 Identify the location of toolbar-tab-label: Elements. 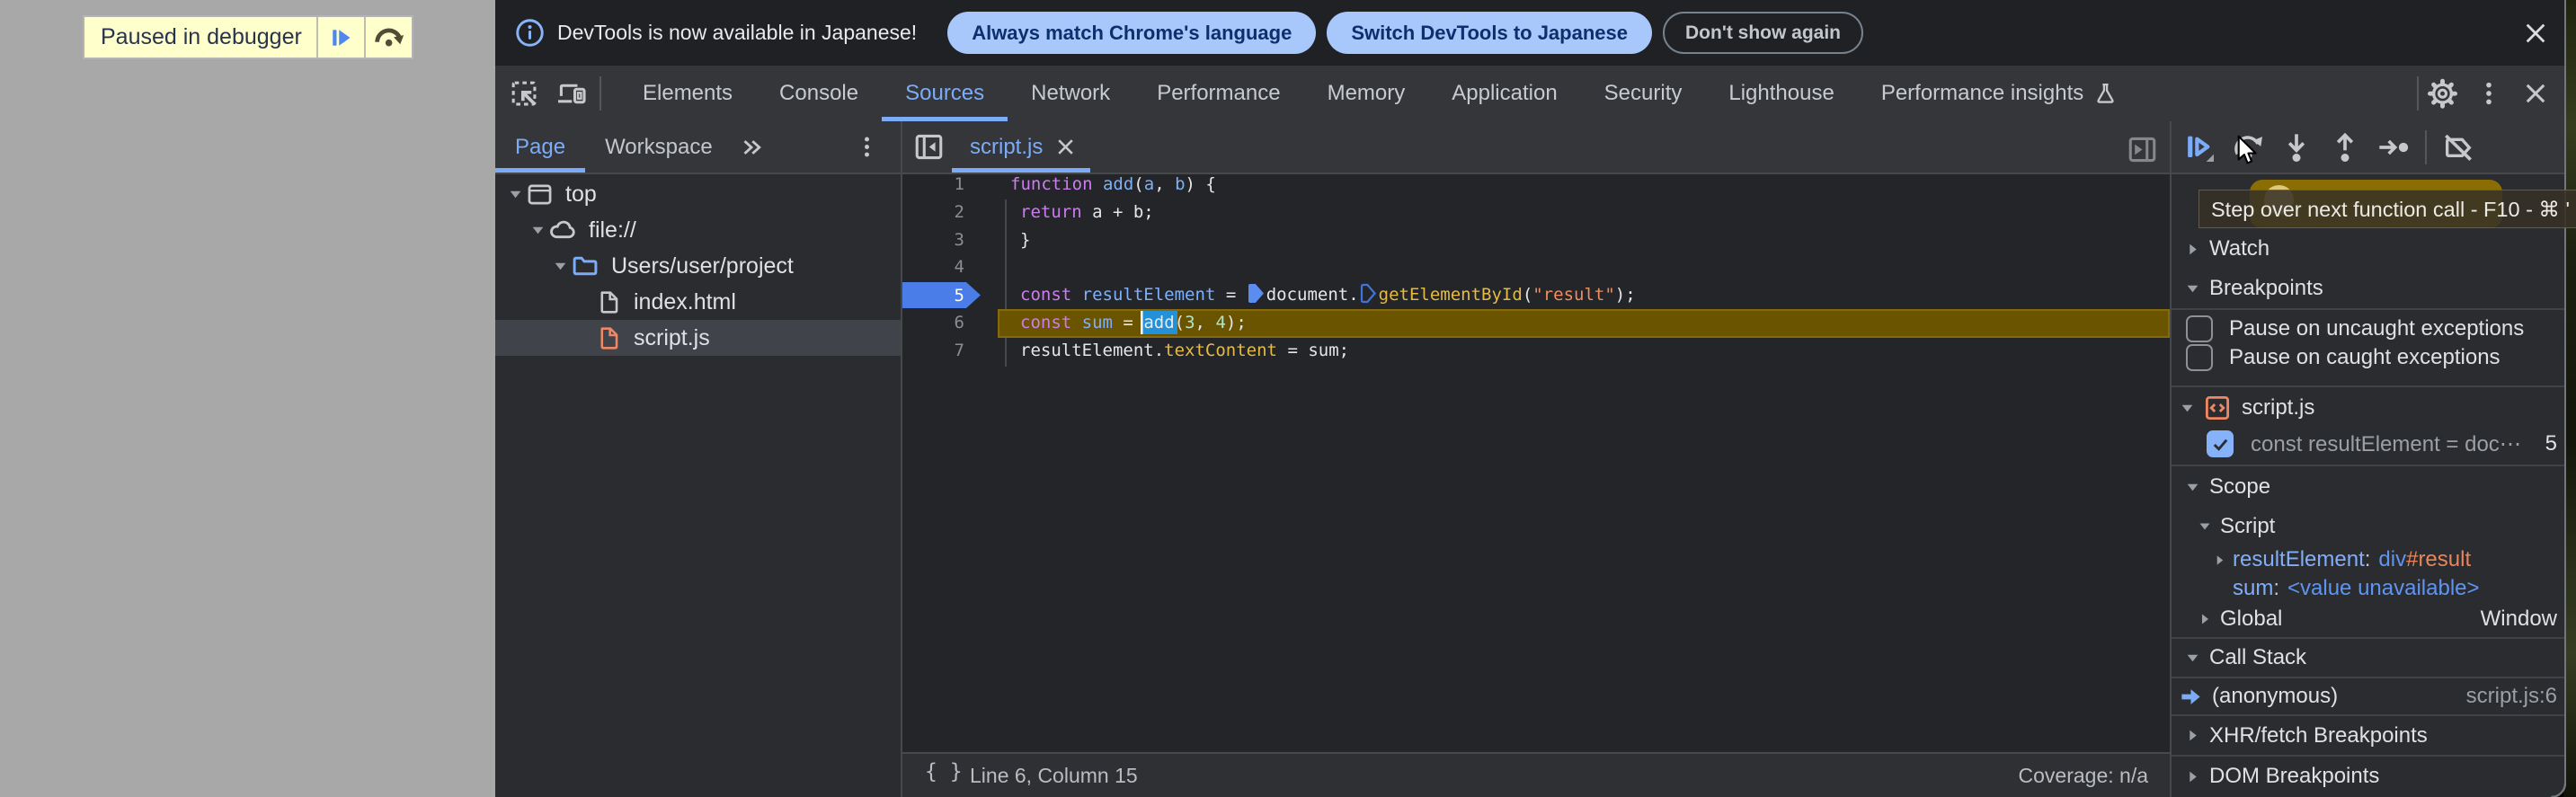
(688, 93).